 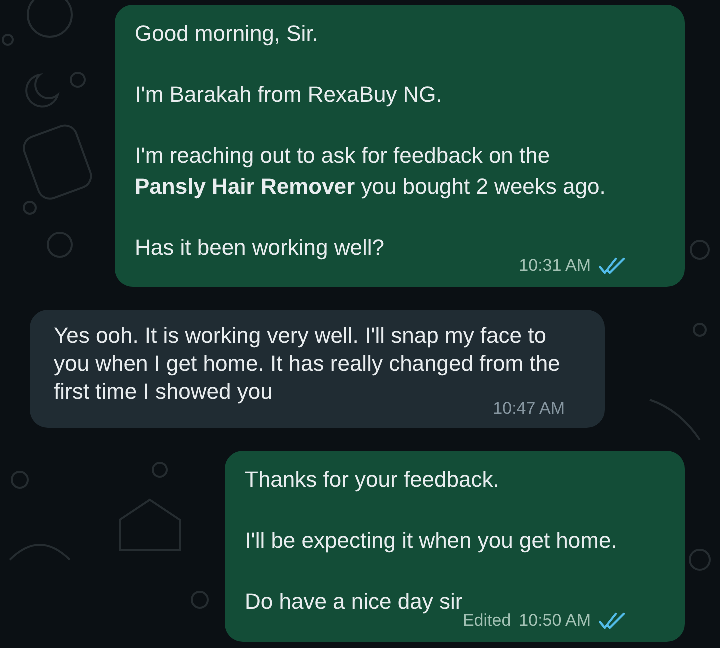 What do you see at coordinates (260, 248) in the screenshot?
I see `message-text: Has it been working well?` at bounding box center [260, 248].